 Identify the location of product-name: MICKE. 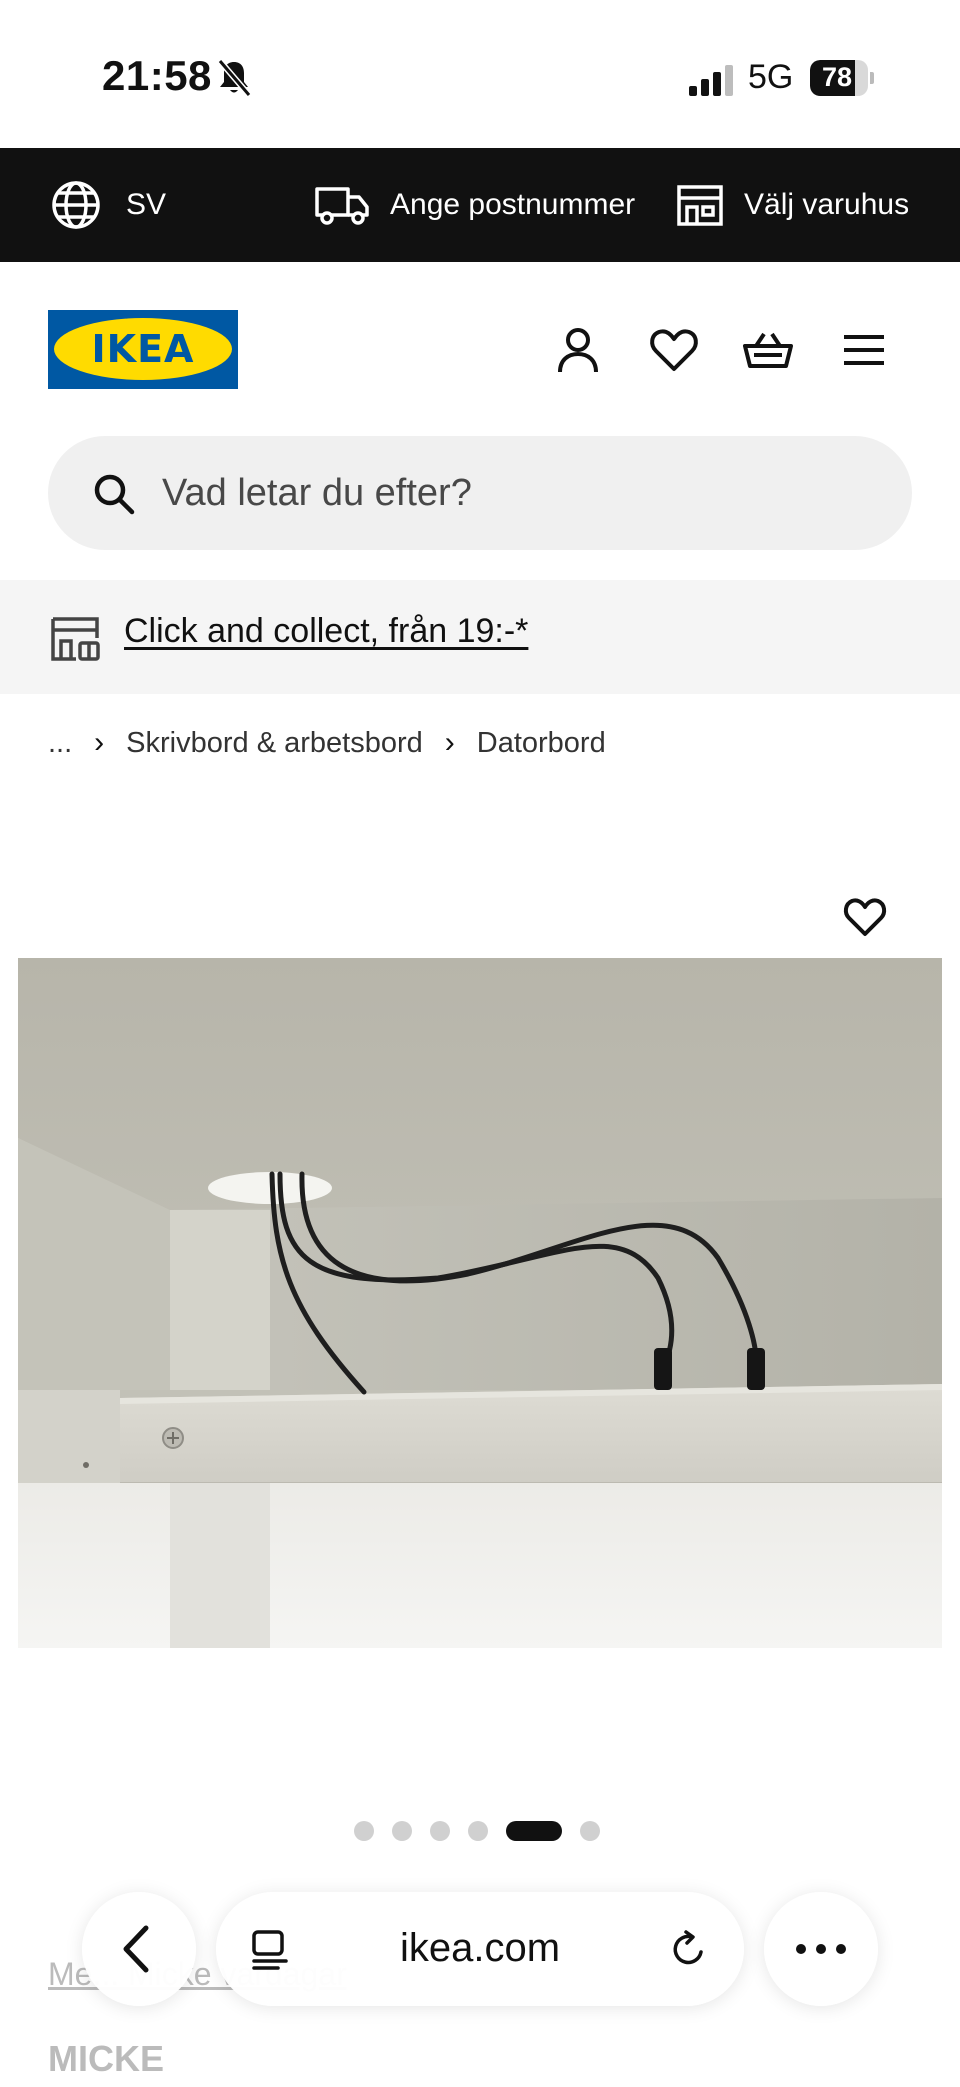
(106, 2058).